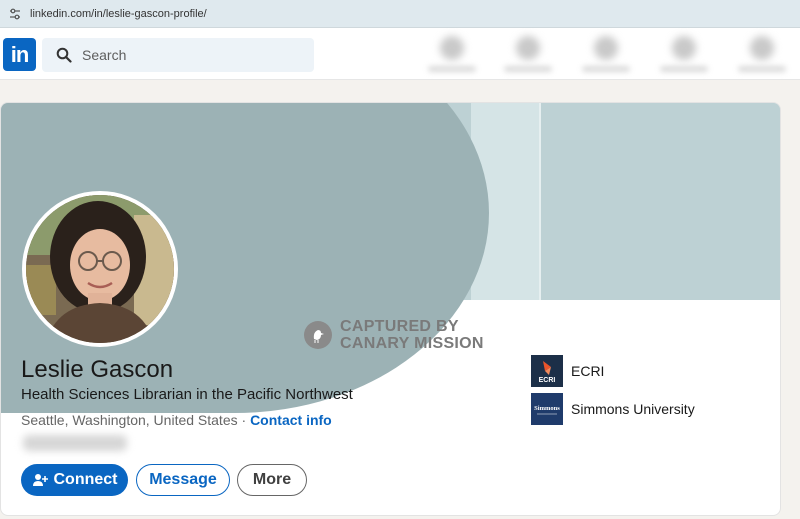 The height and width of the screenshot is (519, 800). I want to click on browser-url-bar: linkedin.com/in/leslie-gascon-profile/, so click(400, 14).